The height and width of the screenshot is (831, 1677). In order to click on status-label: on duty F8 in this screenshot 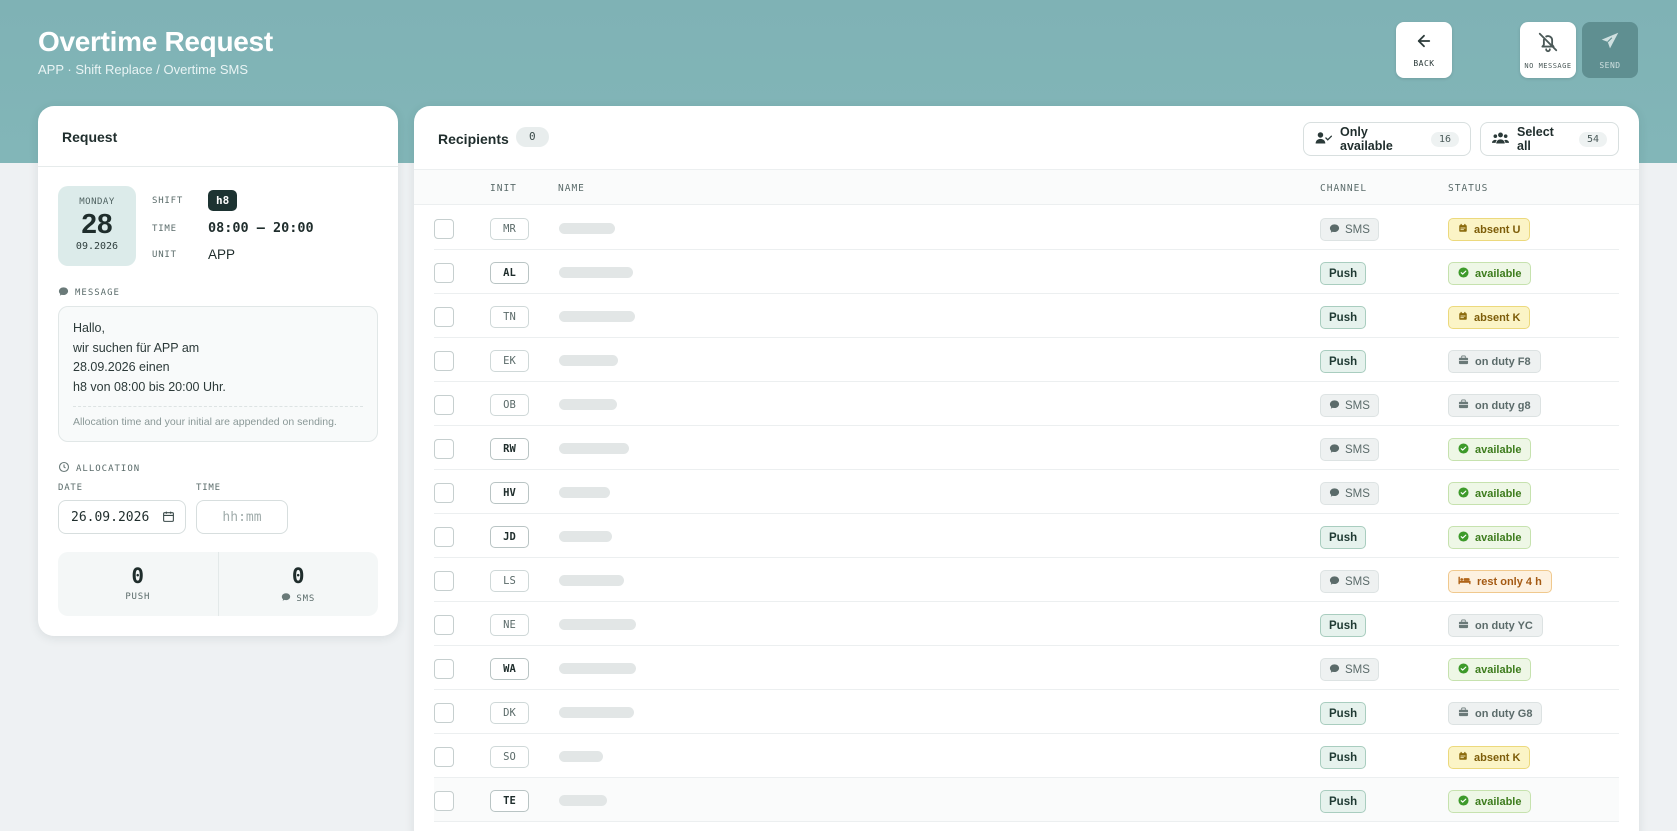, I will do `click(1503, 361)`.